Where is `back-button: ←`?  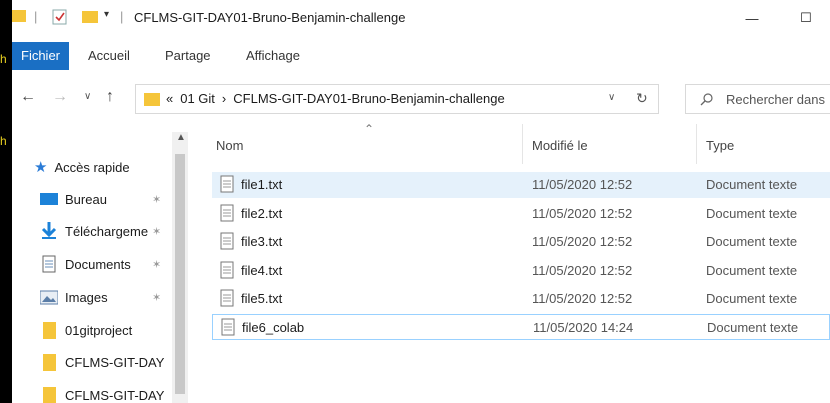 back-button: ← is located at coordinates (28, 97).